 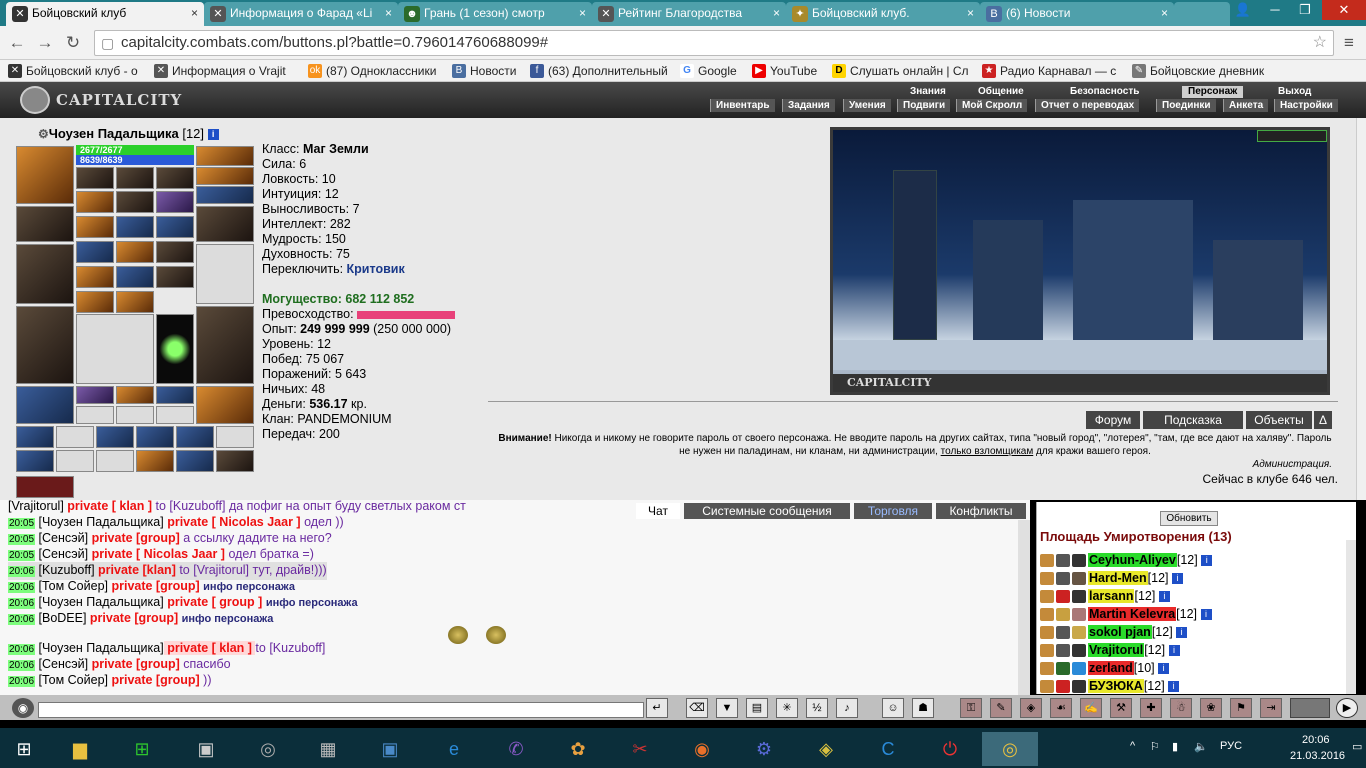 I want to click on forum-button: Форум, so click(x=1113, y=420).